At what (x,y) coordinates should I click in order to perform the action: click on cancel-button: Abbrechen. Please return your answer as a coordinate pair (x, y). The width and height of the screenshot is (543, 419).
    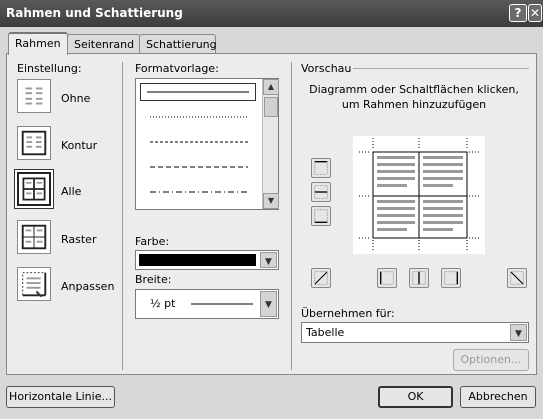
    Looking at the image, I should click on (498, 397).